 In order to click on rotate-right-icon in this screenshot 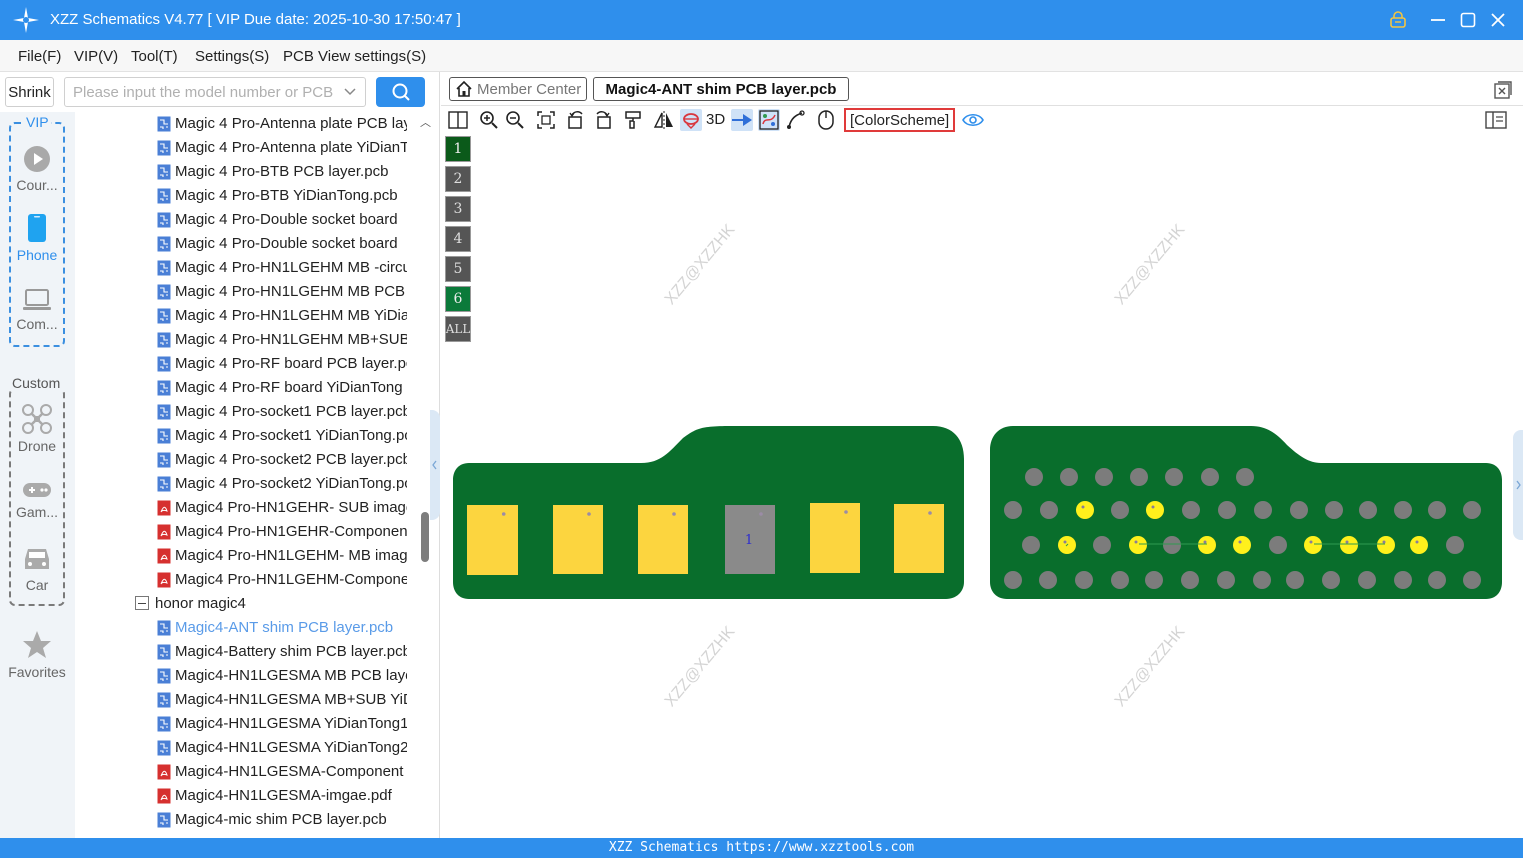, I will do `click(603, 120)`.